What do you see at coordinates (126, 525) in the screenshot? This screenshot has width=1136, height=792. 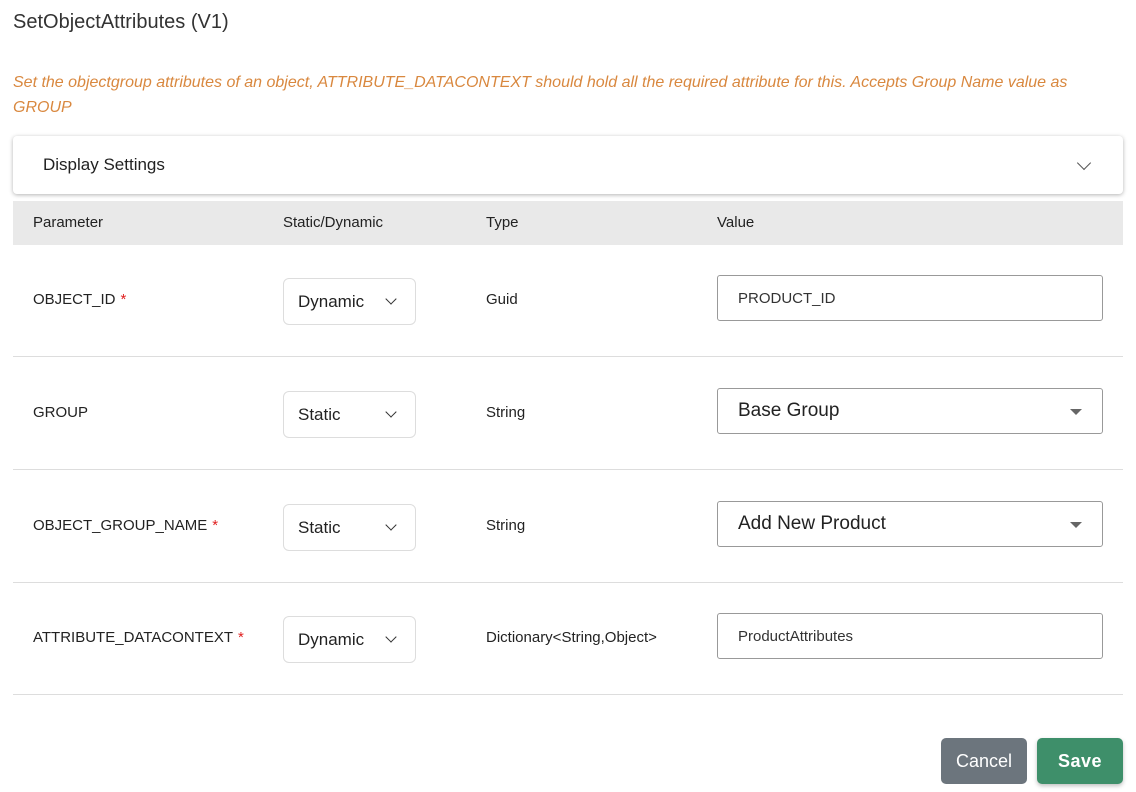 I see `param-name: OBJECT_GROUP_NAME *` at bounding box center [126, 525].